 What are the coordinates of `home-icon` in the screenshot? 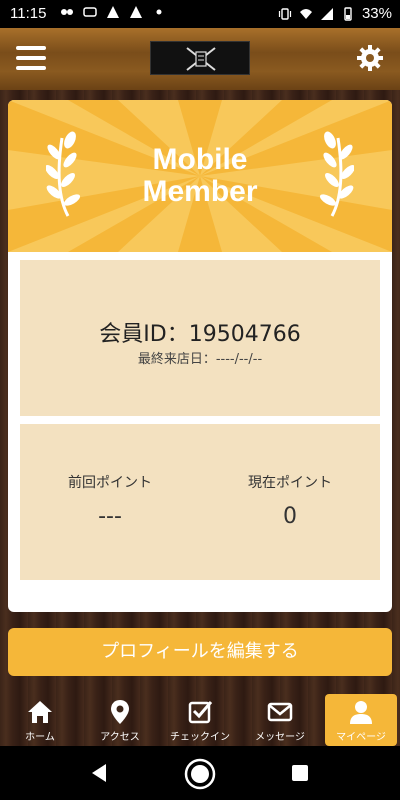 It's located at (40, 712).